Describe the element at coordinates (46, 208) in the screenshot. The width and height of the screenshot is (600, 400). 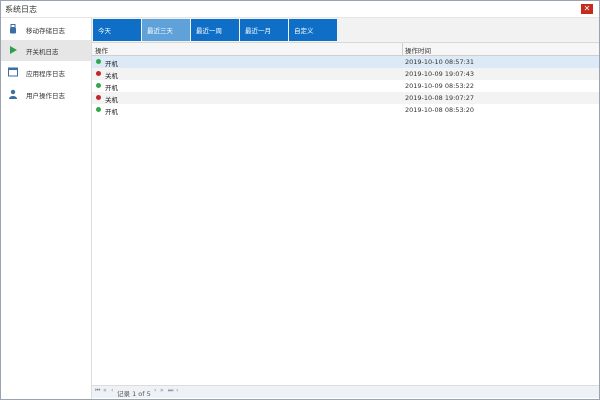
I see `sidebar: 移动存储日志 开关机日志 应用程序日志 用户操作日志` at that location.